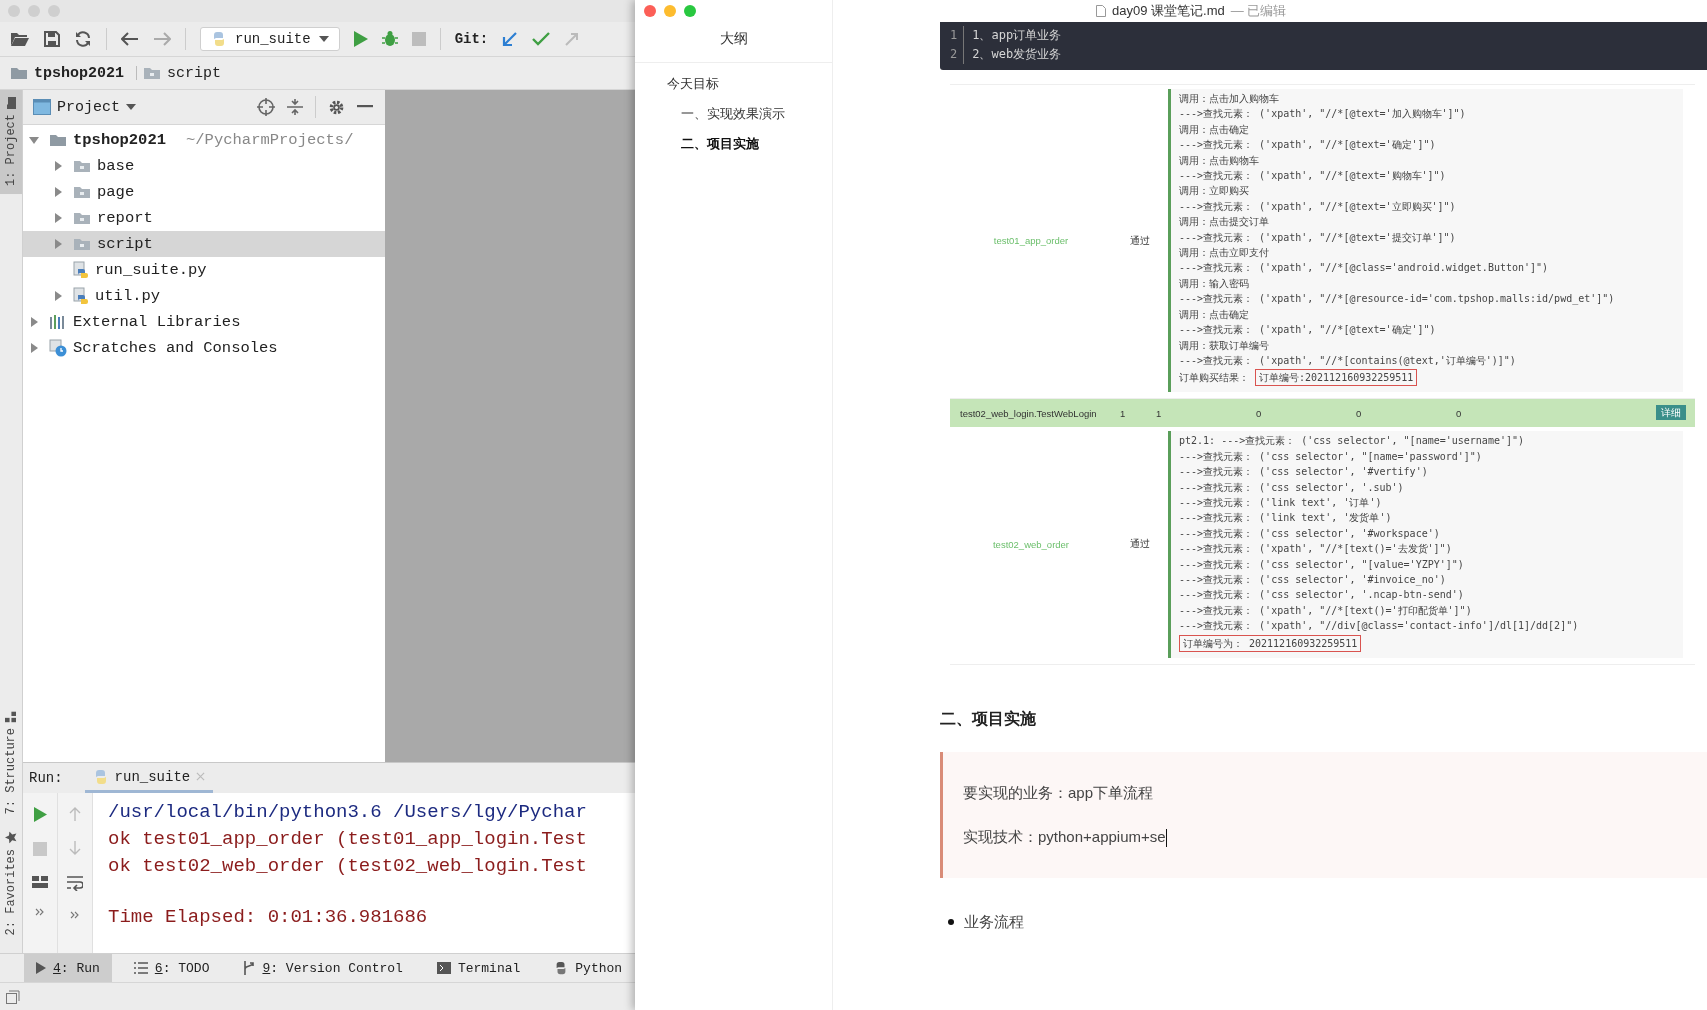 Image resolution: width=1707 pixels, height=1010 pixels. What do you see at coordinates (81, 296) in the screenshot?
I see `python-file-icon` at bounding box center [81, 296].